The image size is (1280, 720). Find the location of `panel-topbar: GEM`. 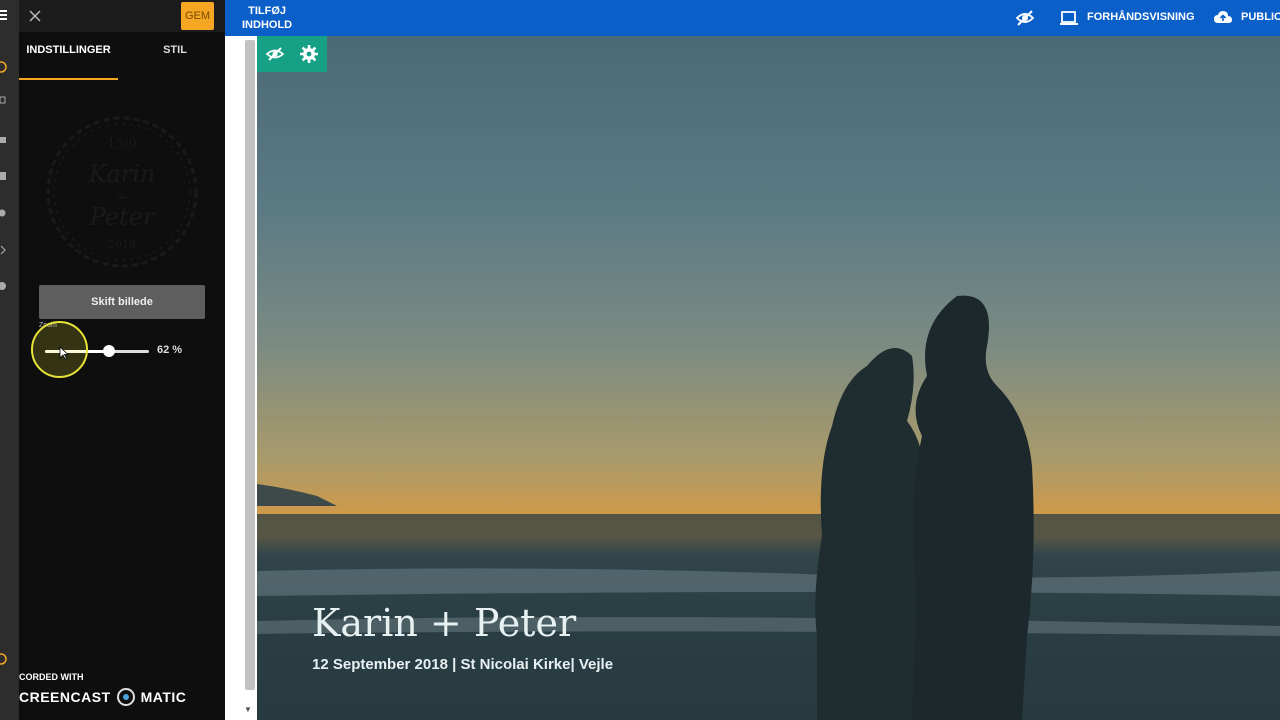

panel-topbar: GEM is located at coordinates (122, 16).